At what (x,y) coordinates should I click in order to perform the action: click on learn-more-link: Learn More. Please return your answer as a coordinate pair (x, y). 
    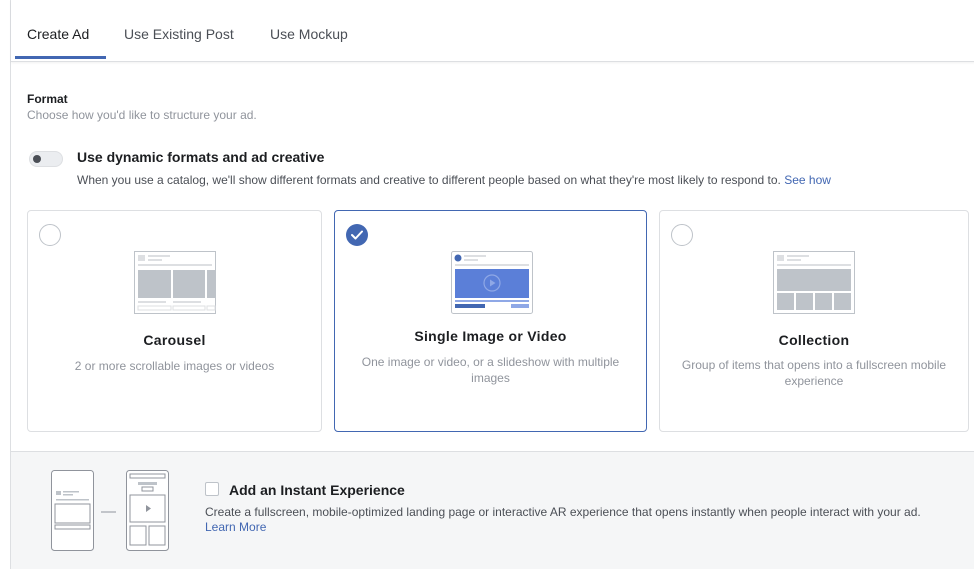
    Looking at the image, I should click on (235, 527).